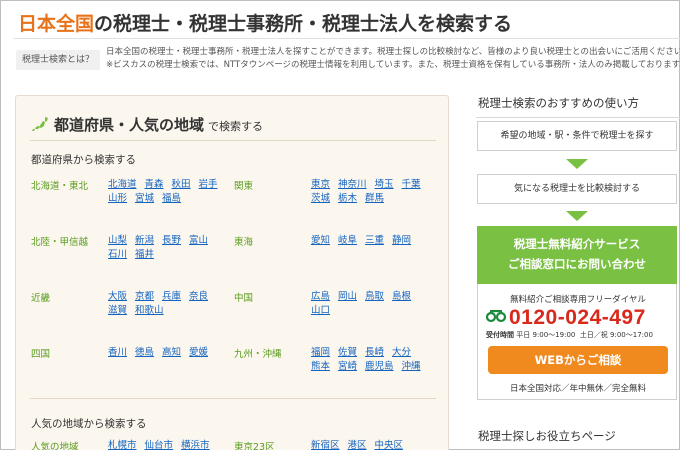  I want to click on prefecture-link: 福岡, so click(320, 352).